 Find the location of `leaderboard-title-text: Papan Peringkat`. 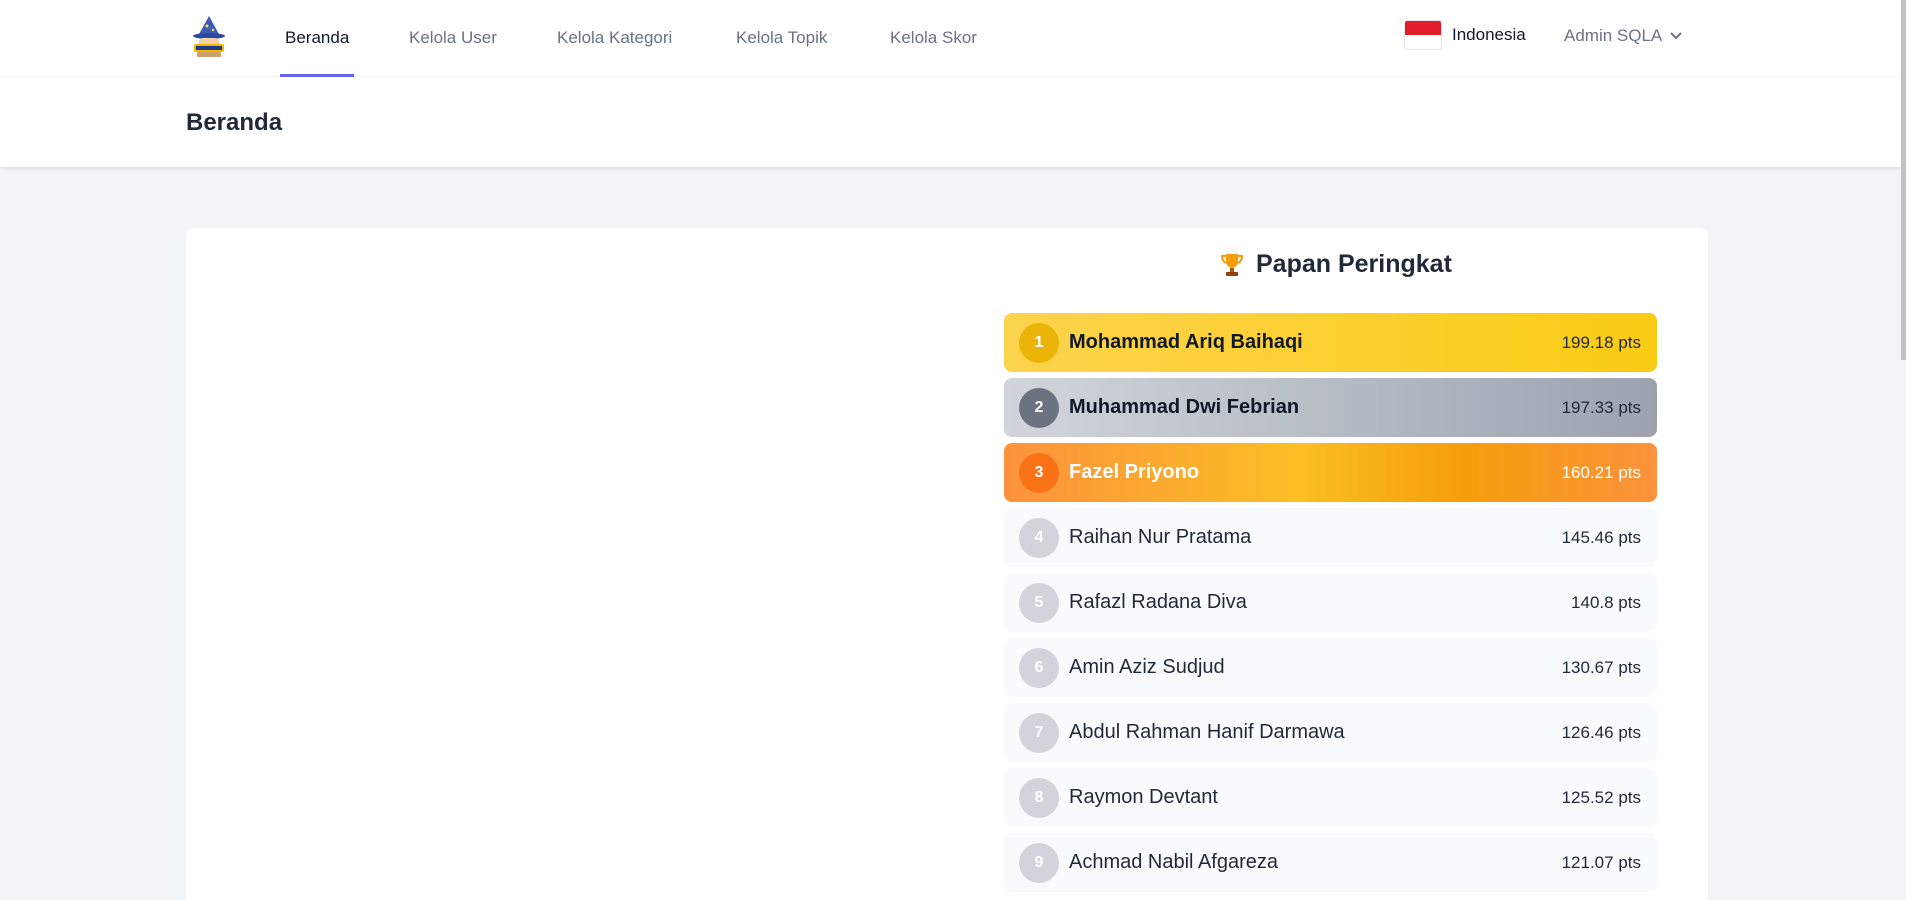

leaderboard-title-text: Papan Peringkat is located at coordinates (1354, 264).